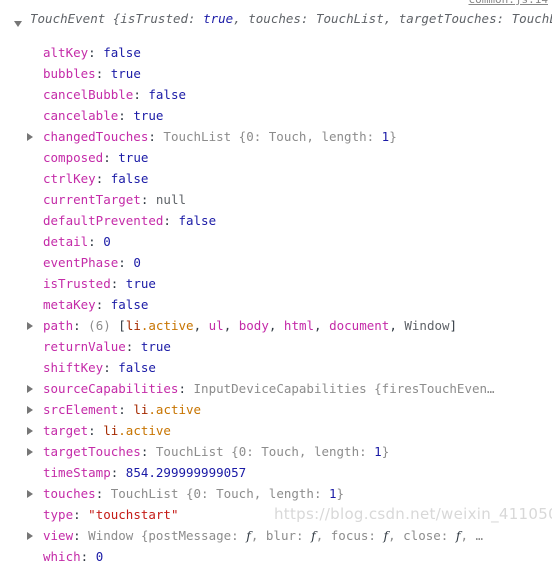  What do you see at coordinates (349, 535) in the screenshot?
I see `object-preview-text: , focus:` at bounding box center [349, 535].